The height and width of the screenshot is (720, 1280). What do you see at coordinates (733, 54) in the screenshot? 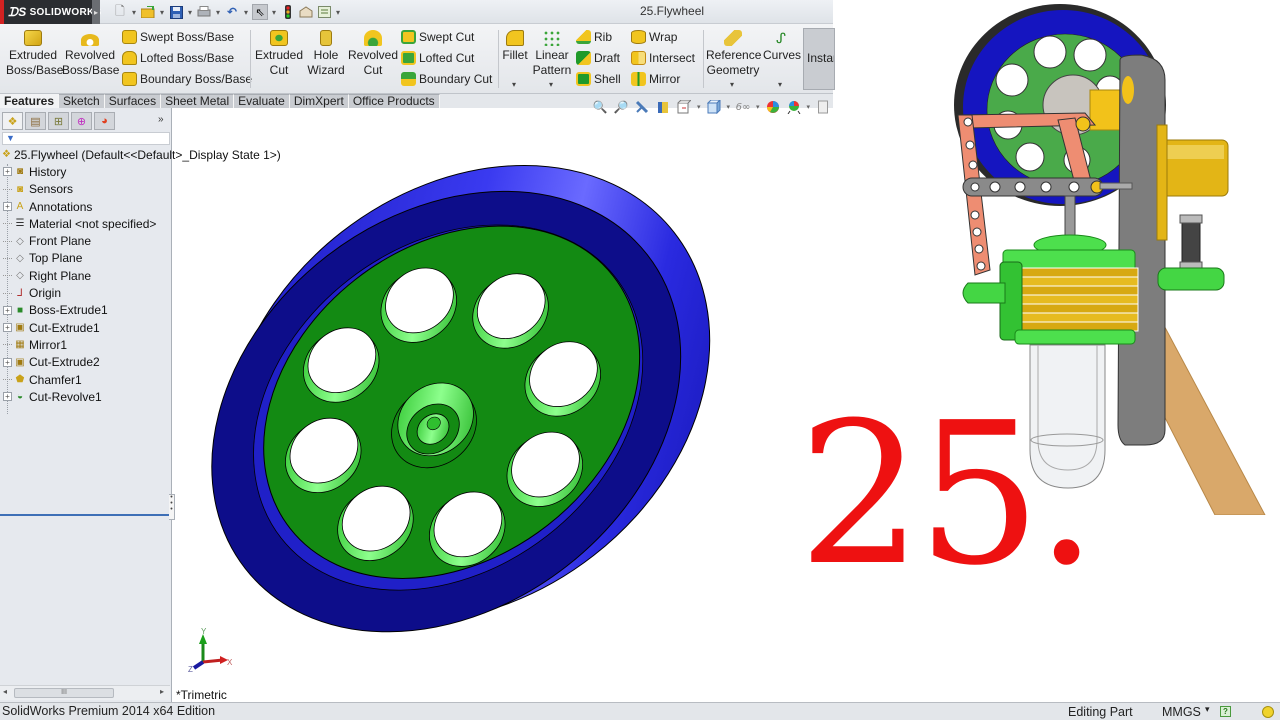
I see `reference-geometry-button: Reference Geometry` at bounding box center [733, 54].